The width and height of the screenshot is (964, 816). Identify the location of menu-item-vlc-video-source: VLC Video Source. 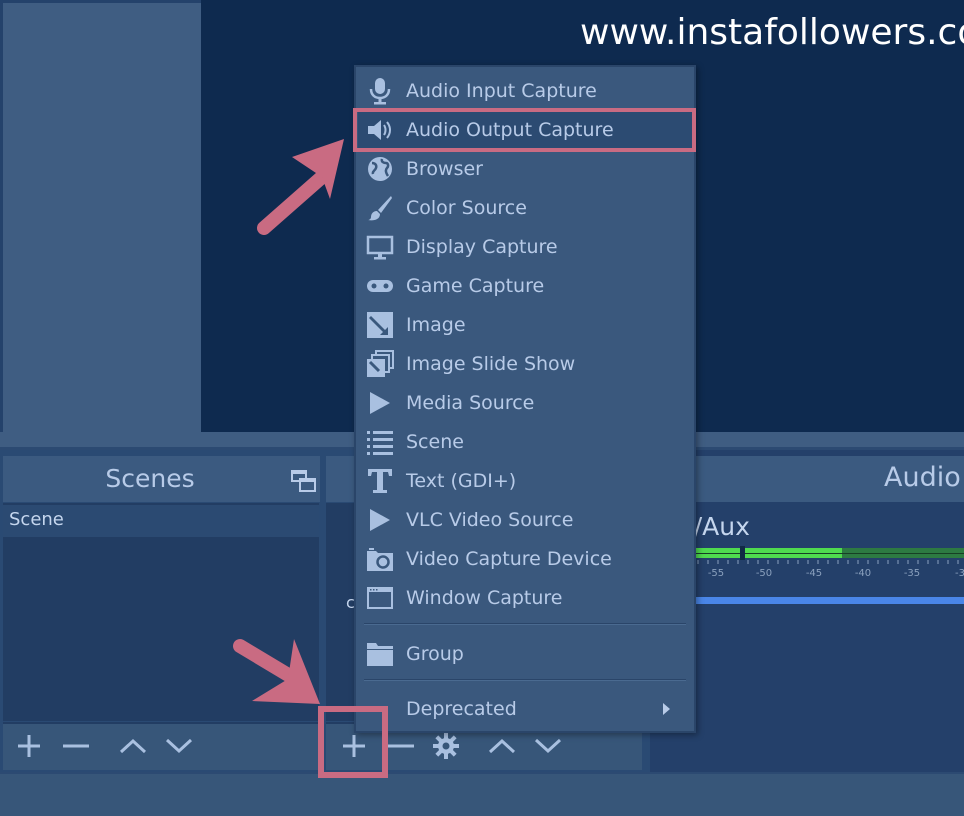
(526, 520).